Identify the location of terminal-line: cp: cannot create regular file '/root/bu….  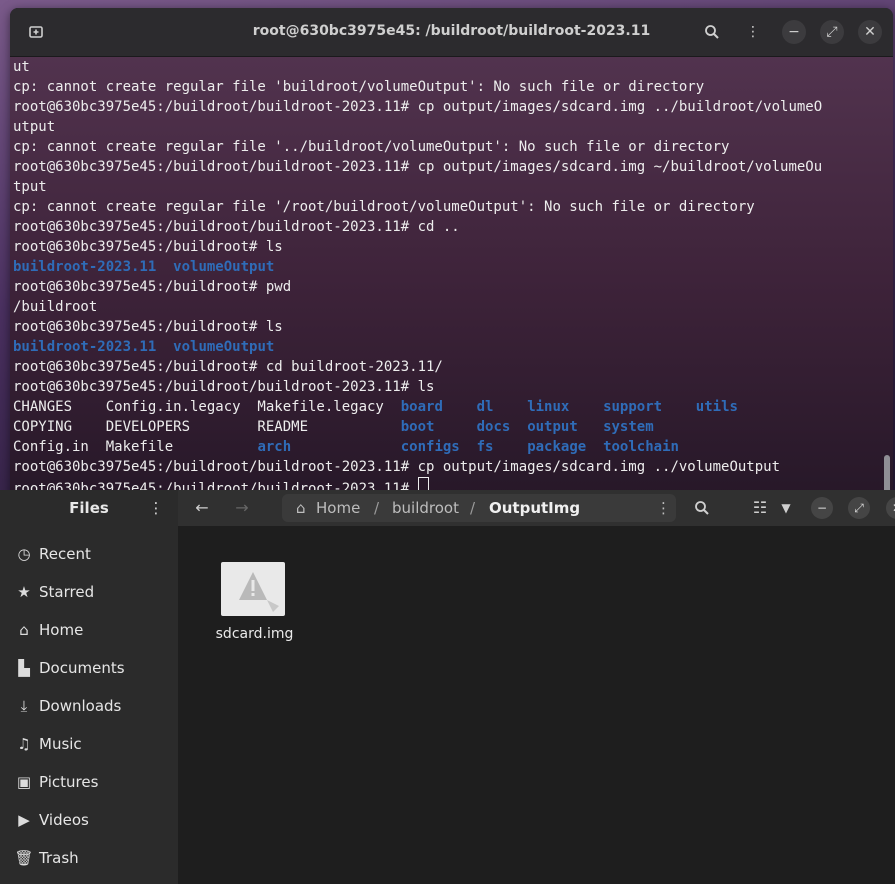
(446, 207).